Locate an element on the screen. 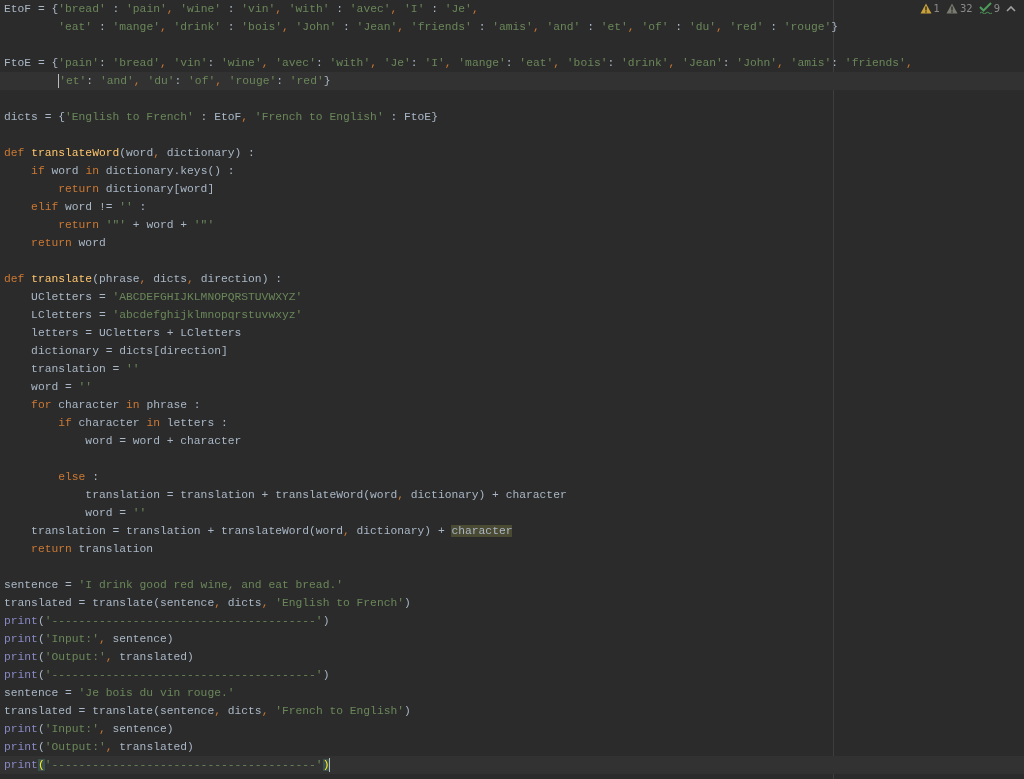 Image resolution: width=1024 pixels, height=779 pixels. code-line: dicts = {'English to French' : EtoF, 'French to English' : FtoE} is located at coordinates (221, 117).